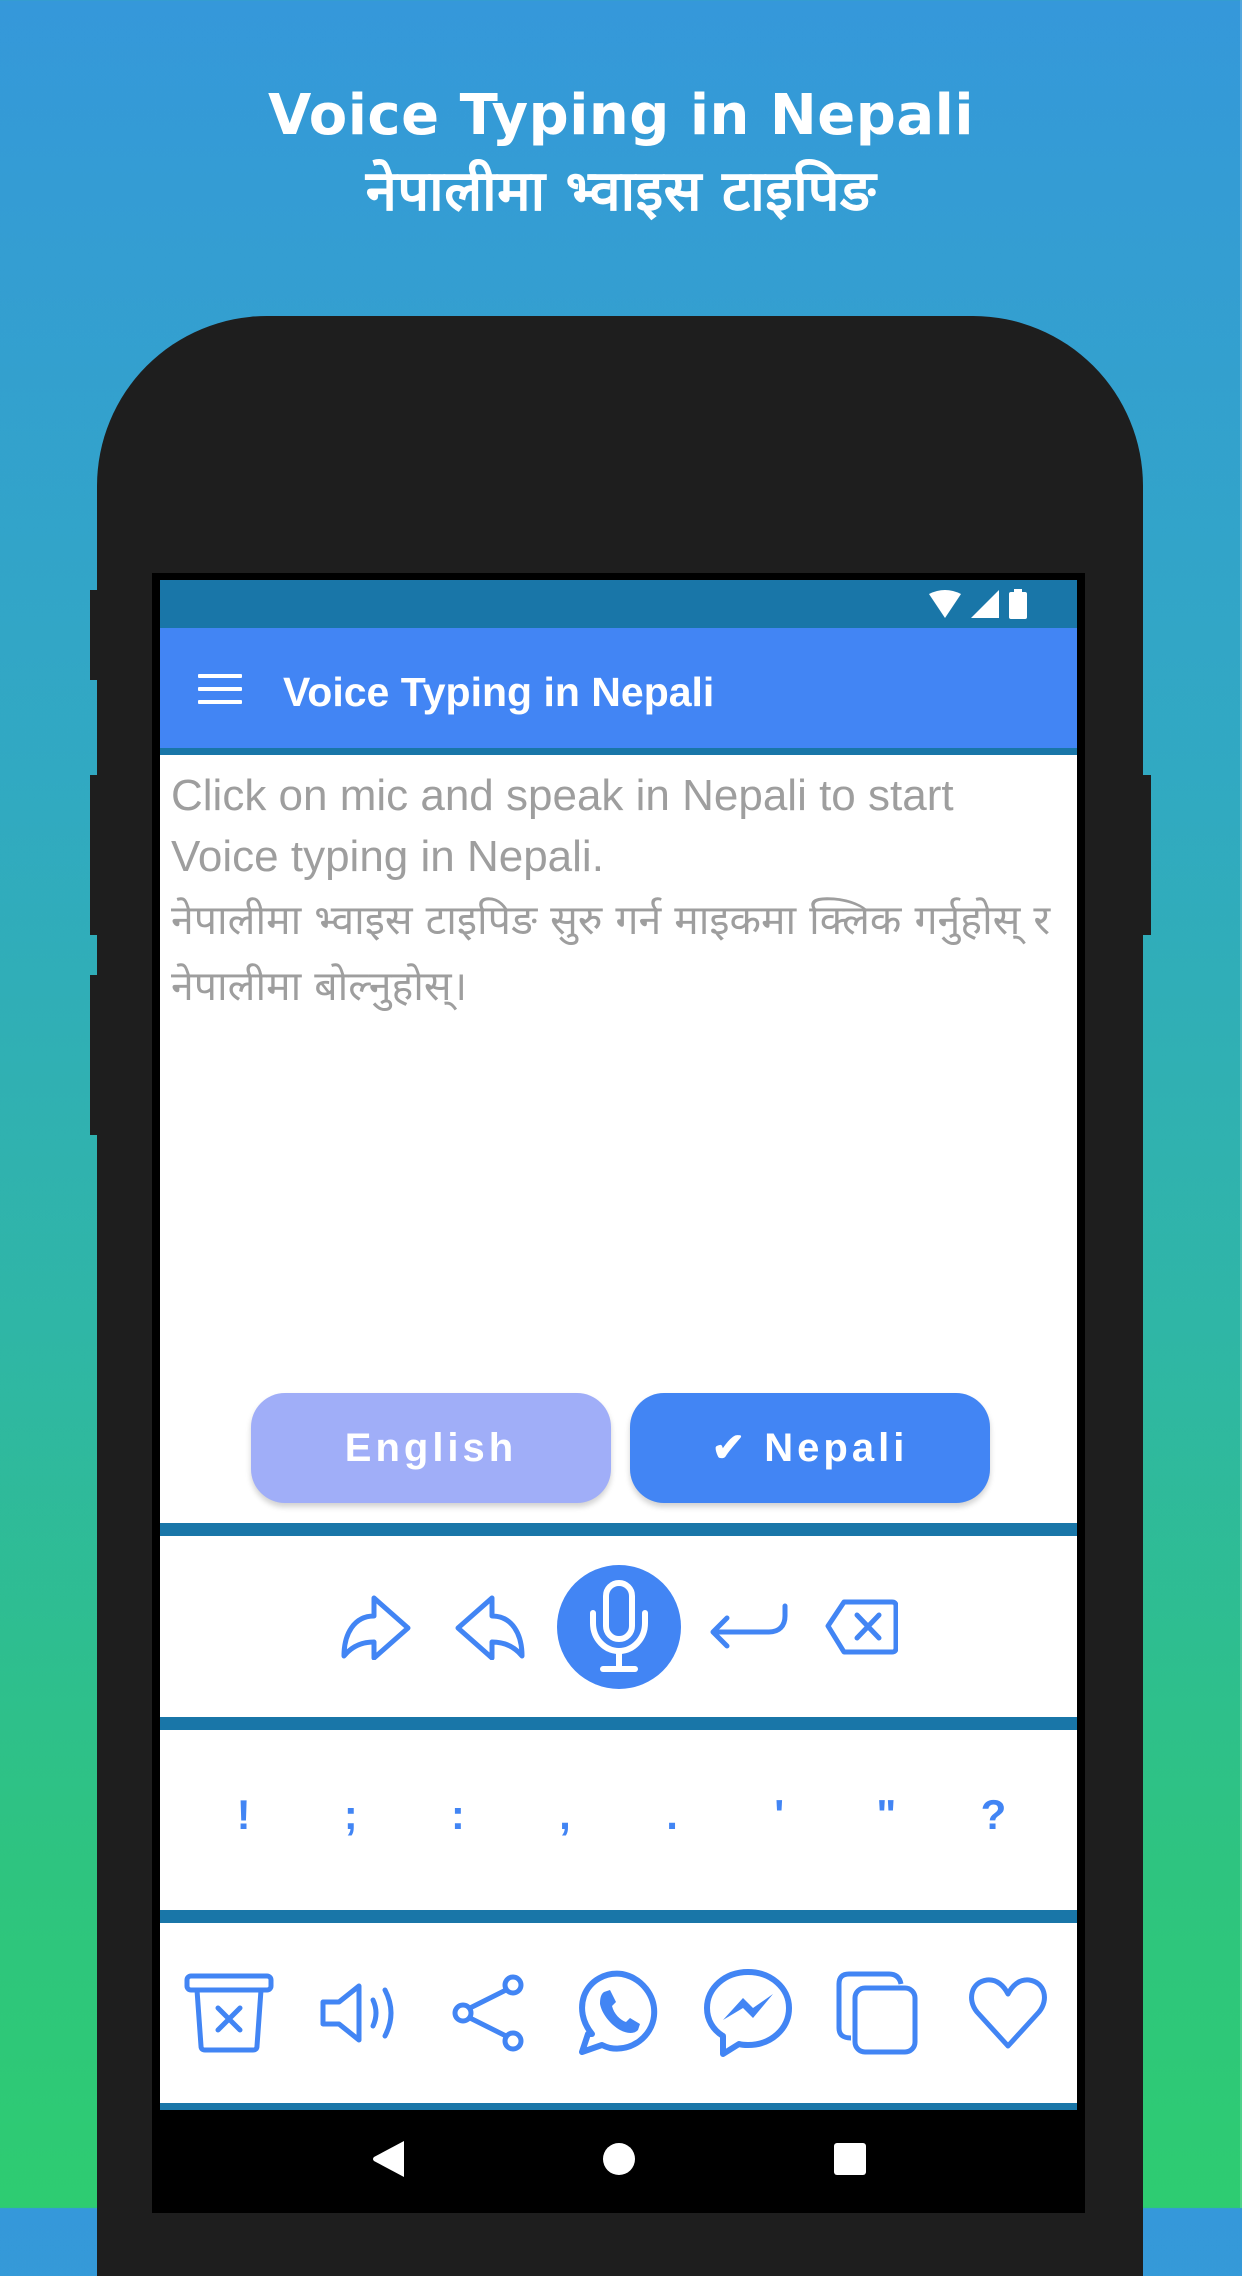 This screenshot has height=2276, width=1242. I want to click on hamburger-menu-icon, so click(220, 690).